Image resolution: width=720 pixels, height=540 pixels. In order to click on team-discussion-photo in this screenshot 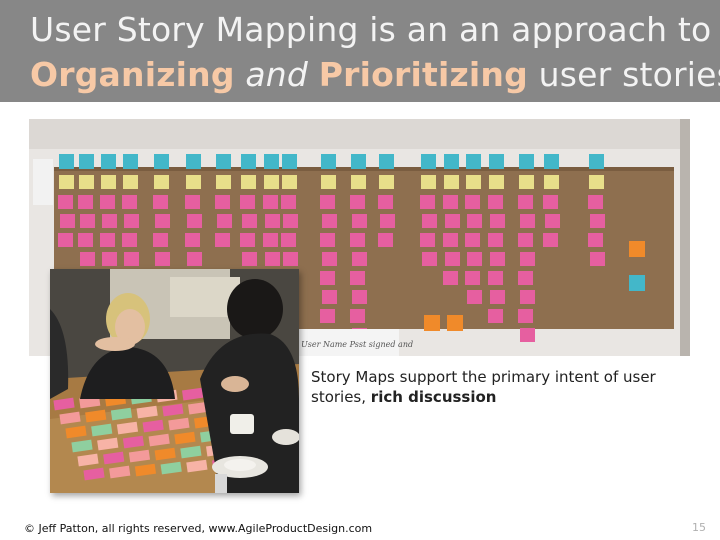, I will do `click(174, 381)`.